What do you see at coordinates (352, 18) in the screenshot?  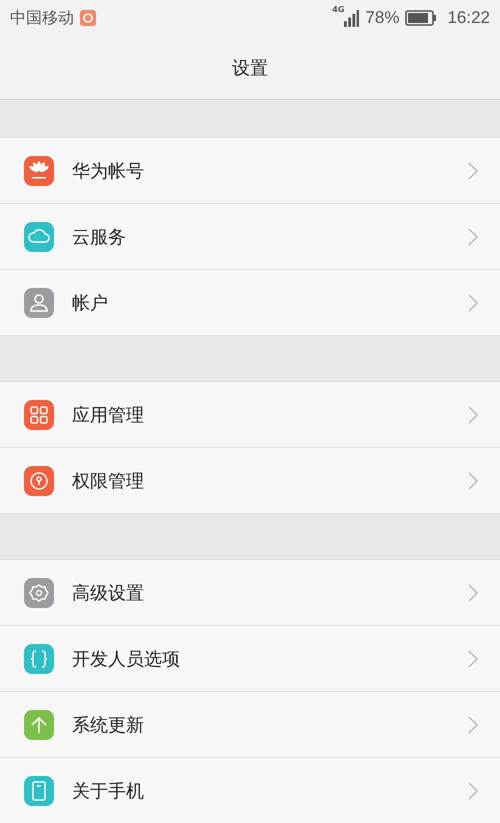 I see `signal-icon` at bounding box center [352, 18].